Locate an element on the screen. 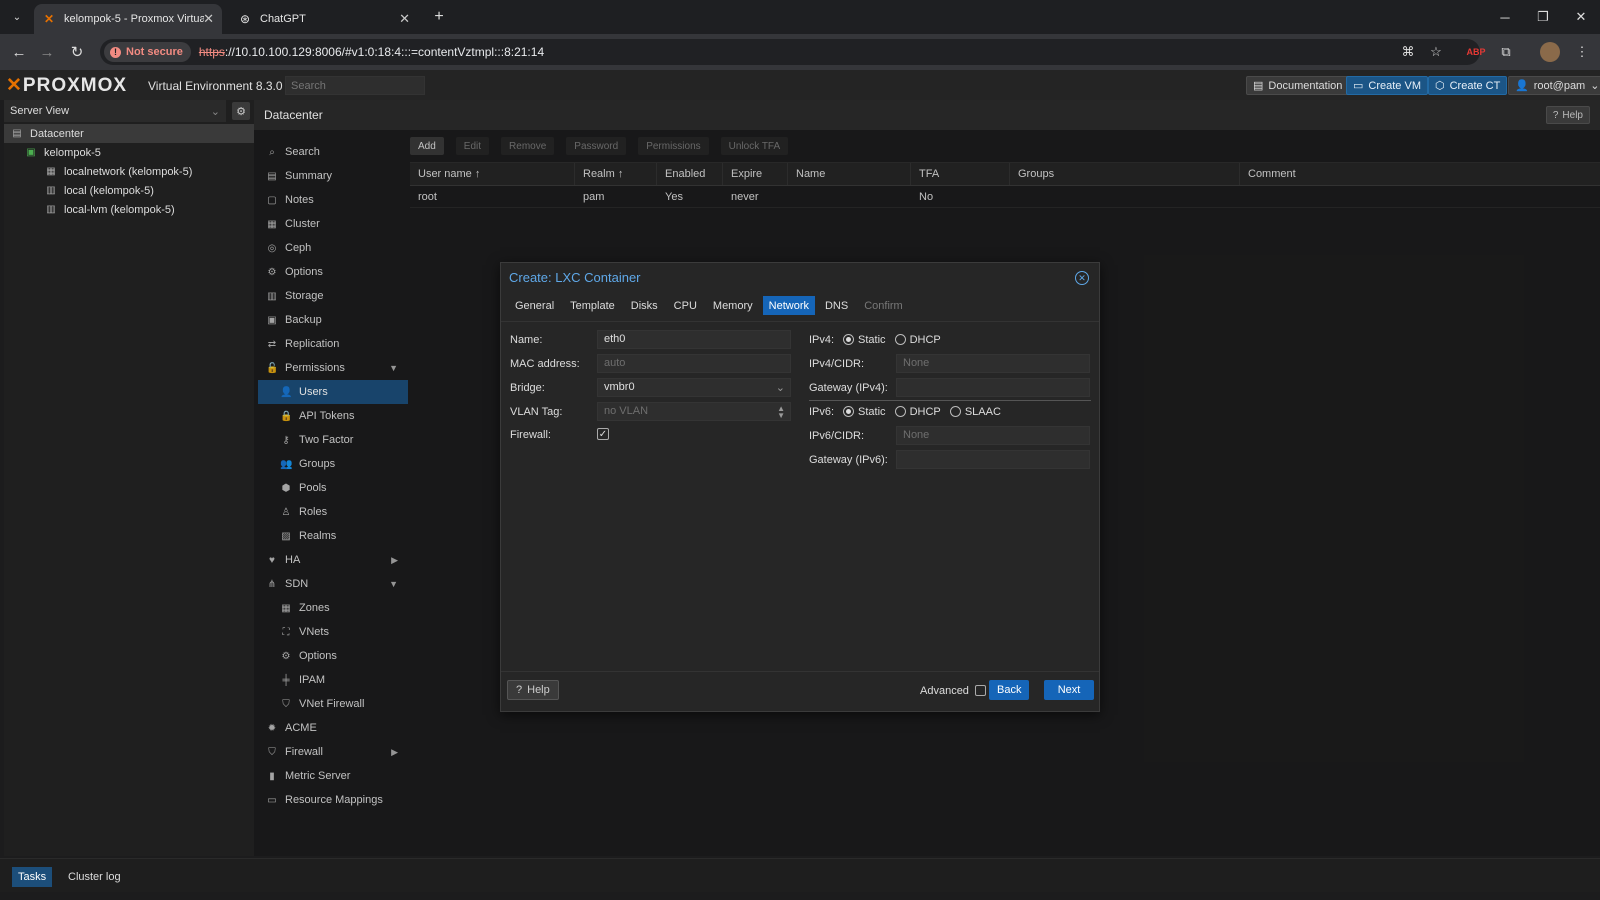 The height and width of the screenshot is (900, 1600). next-button: Next is located at coordinates (1069, 690).